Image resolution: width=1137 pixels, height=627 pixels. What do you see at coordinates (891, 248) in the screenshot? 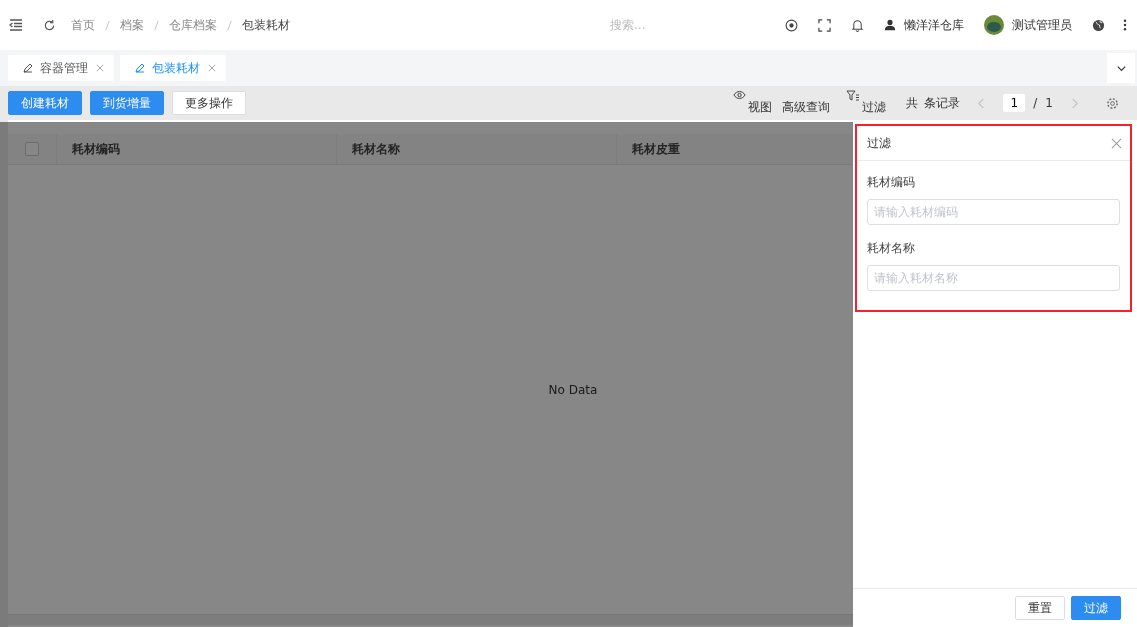
I see `field-label: 耗材名称` at bounding box center [891, 248].